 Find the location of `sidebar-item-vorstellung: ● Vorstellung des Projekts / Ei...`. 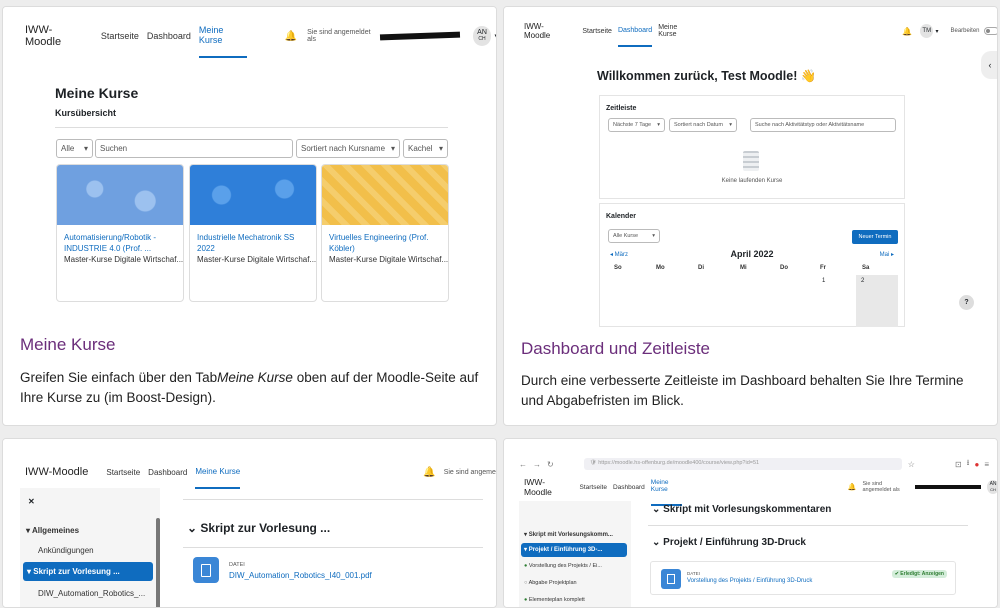

sidebar-item-vorstellung: ● Vorstellung des Projekts / Ei... is located at coordinates (563, 566).